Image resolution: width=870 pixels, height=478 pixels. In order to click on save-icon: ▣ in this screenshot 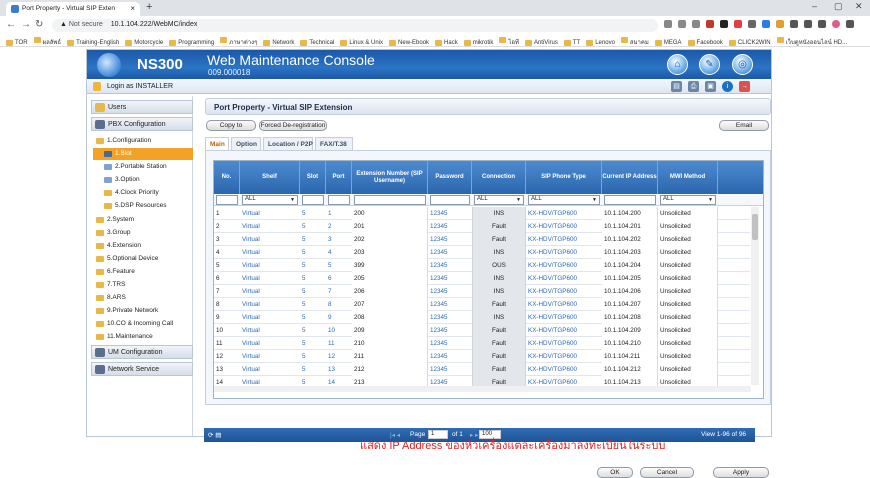, I will do `click(710, 86)`.